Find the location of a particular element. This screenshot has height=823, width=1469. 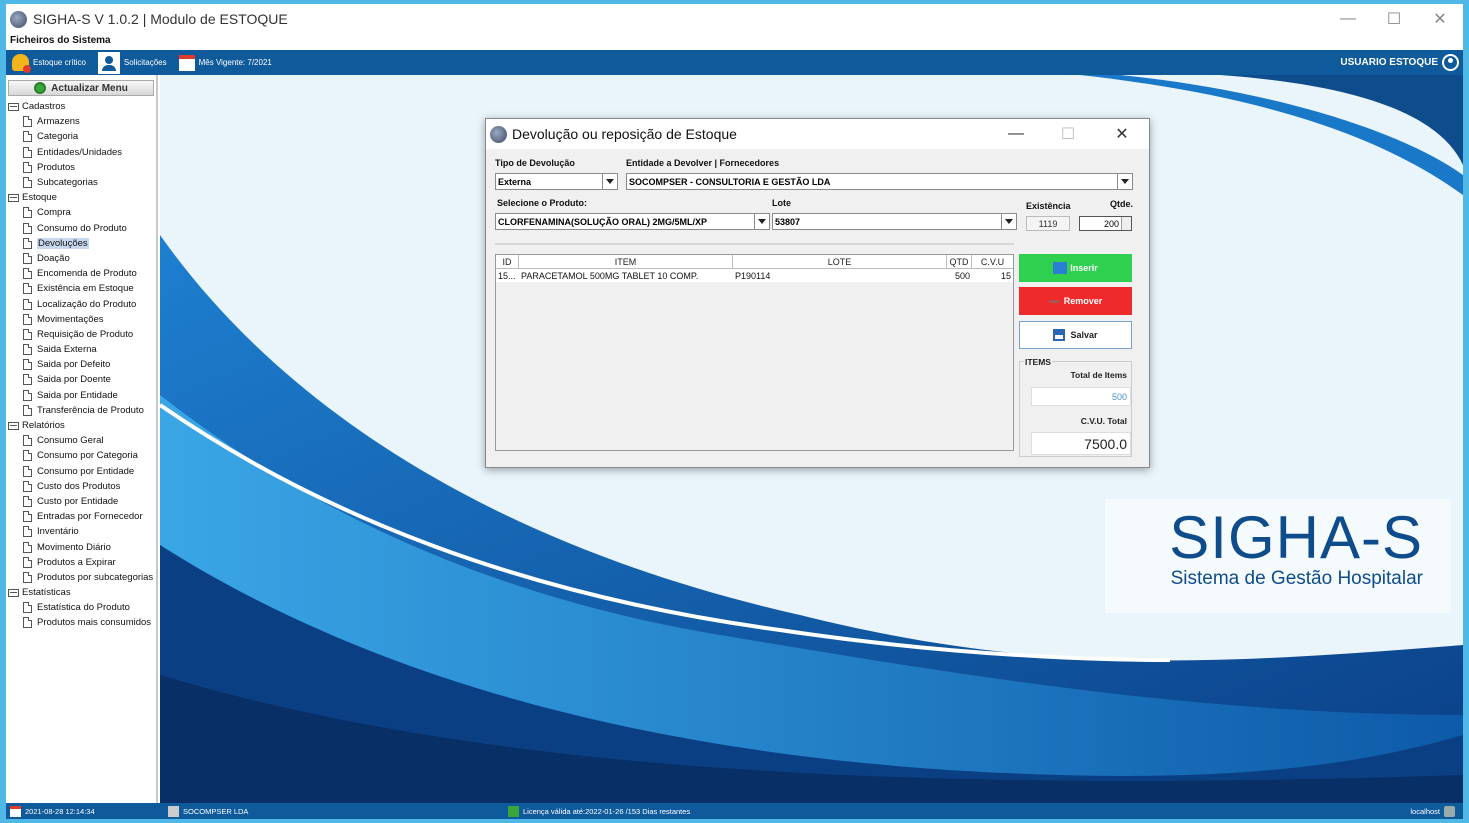

spinner-arrows-icon is located at coordinates (1126, 223).